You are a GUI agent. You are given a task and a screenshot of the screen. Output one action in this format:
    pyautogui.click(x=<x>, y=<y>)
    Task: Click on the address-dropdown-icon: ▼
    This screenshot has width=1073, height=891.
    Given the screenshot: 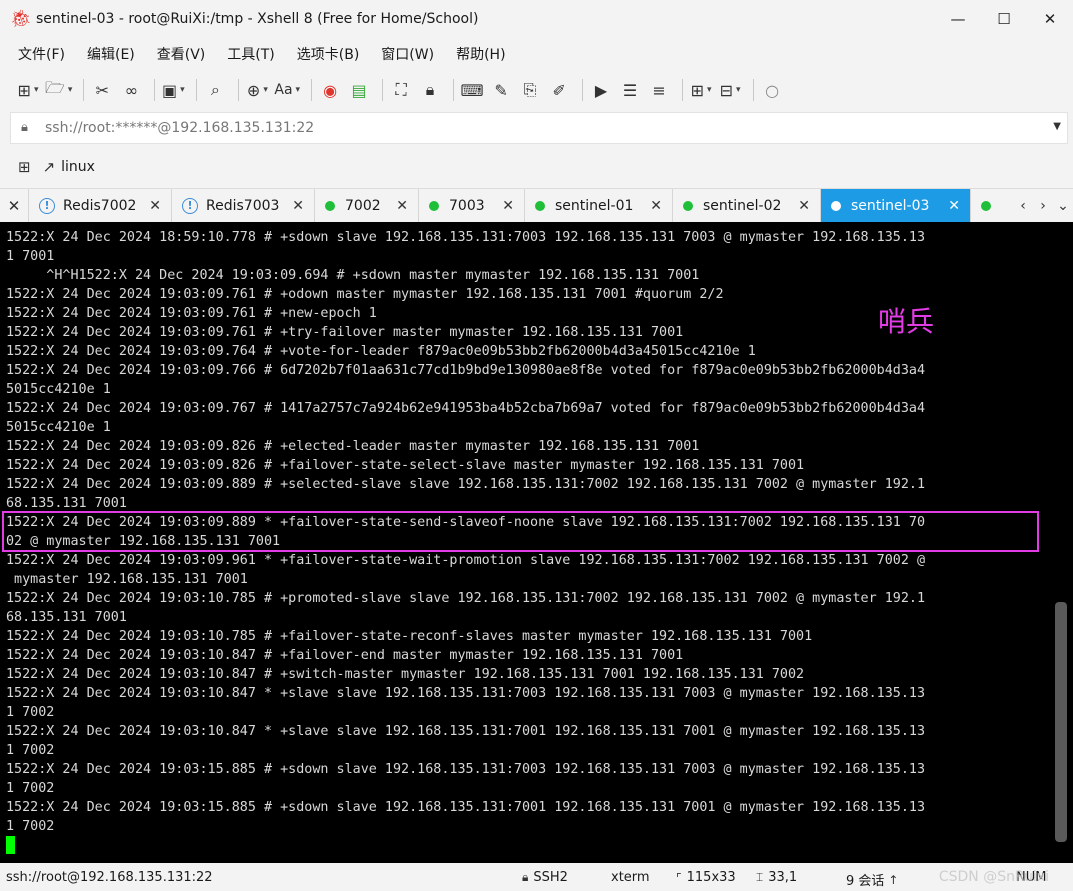 What is the action you would take?
    pyautogui.click(x=1057, y=126)
    